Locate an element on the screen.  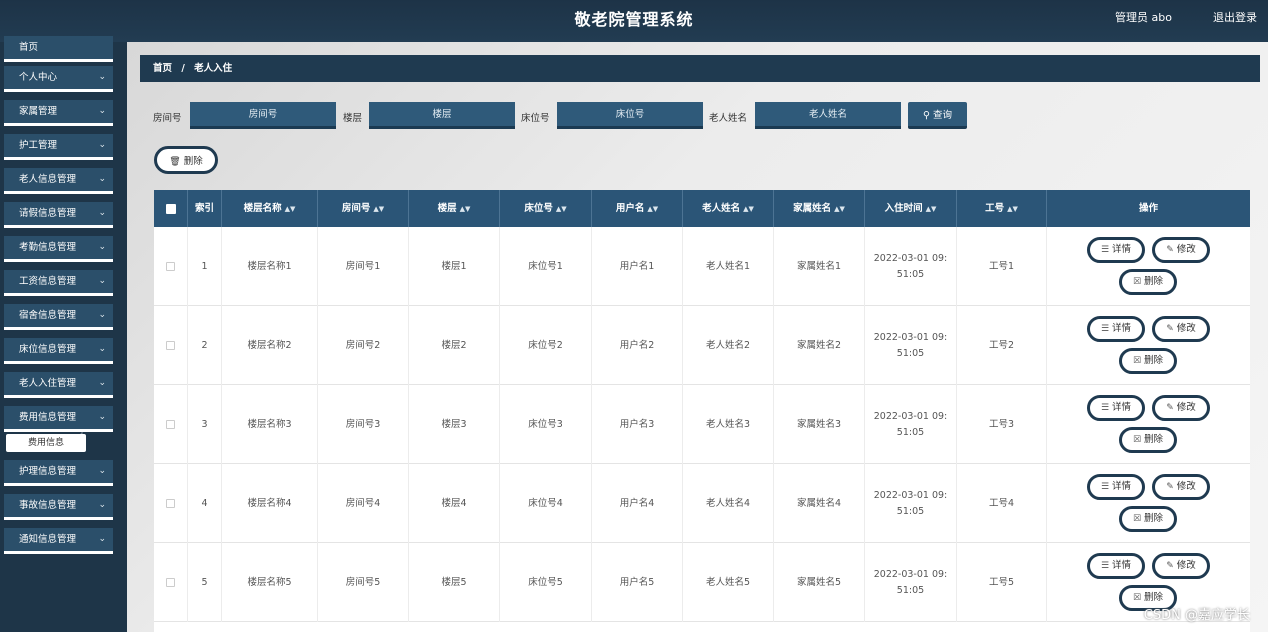
sidebar-item-notice: 通知信息管理 ⌄ is located at coordinates (58, 541).